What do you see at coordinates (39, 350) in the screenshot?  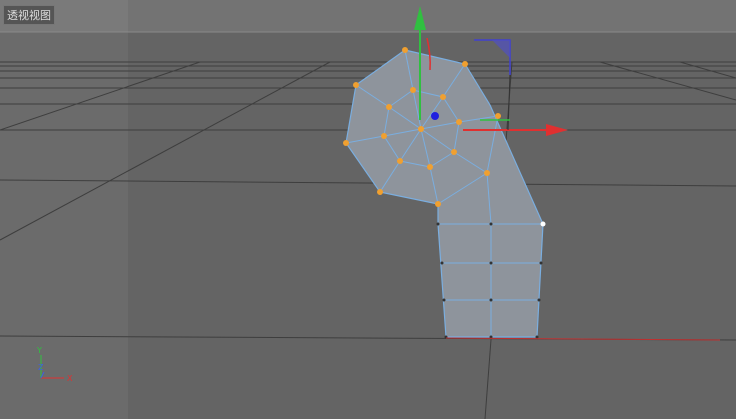 I see `axis-y-label: Y` at bounding box center [39, 350].